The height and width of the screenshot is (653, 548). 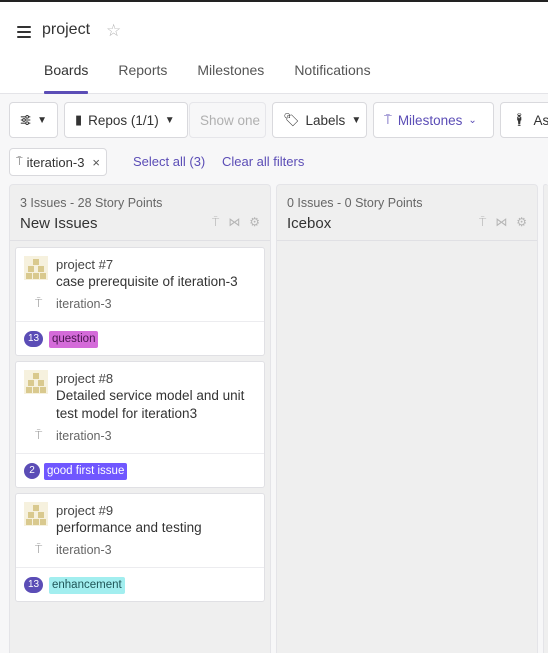 I want to click on show-one-button: Show one, so click(x=227, y=120).